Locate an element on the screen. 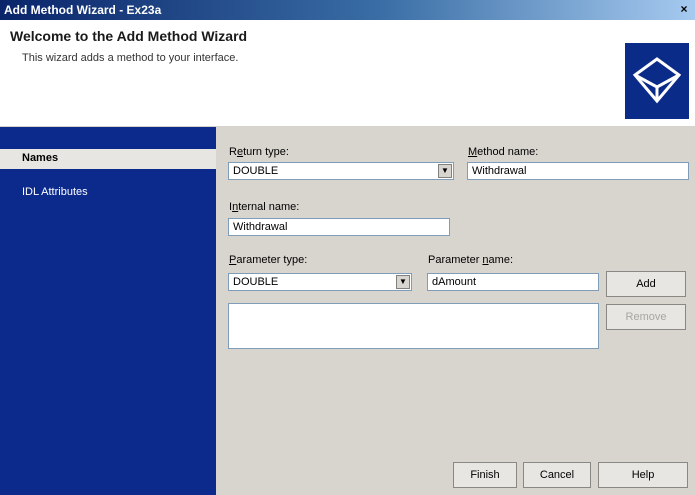 The height and width of the screenshot is (495, 695). internal-name-value: Withdrawal is located at coordinates (260, 227).